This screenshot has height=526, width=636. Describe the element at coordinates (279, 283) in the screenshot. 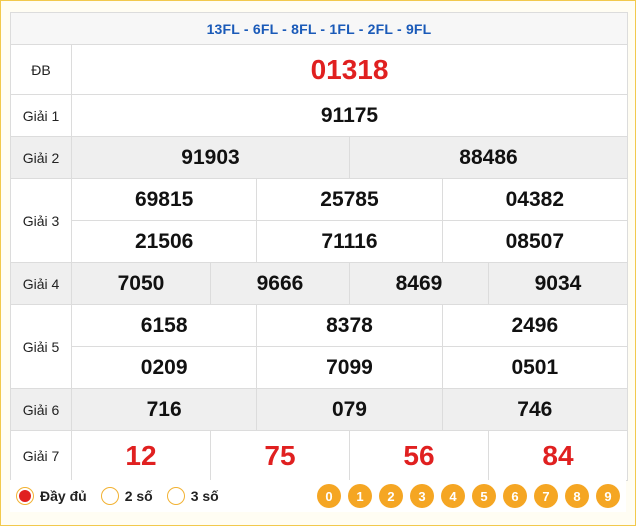

I see `prize-number: 9666` at that location.